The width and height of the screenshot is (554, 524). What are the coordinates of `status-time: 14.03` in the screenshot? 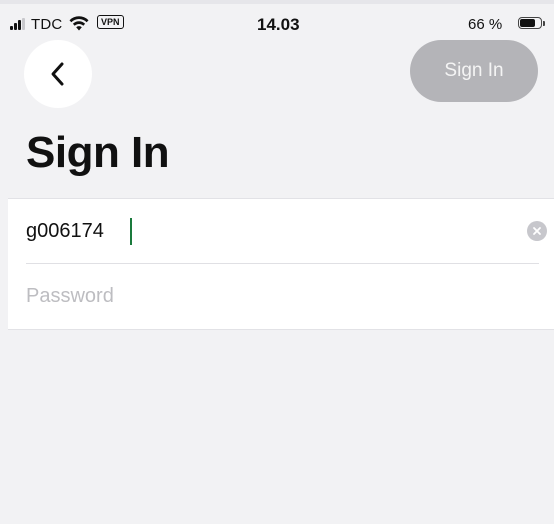 It's located at (278, 24).